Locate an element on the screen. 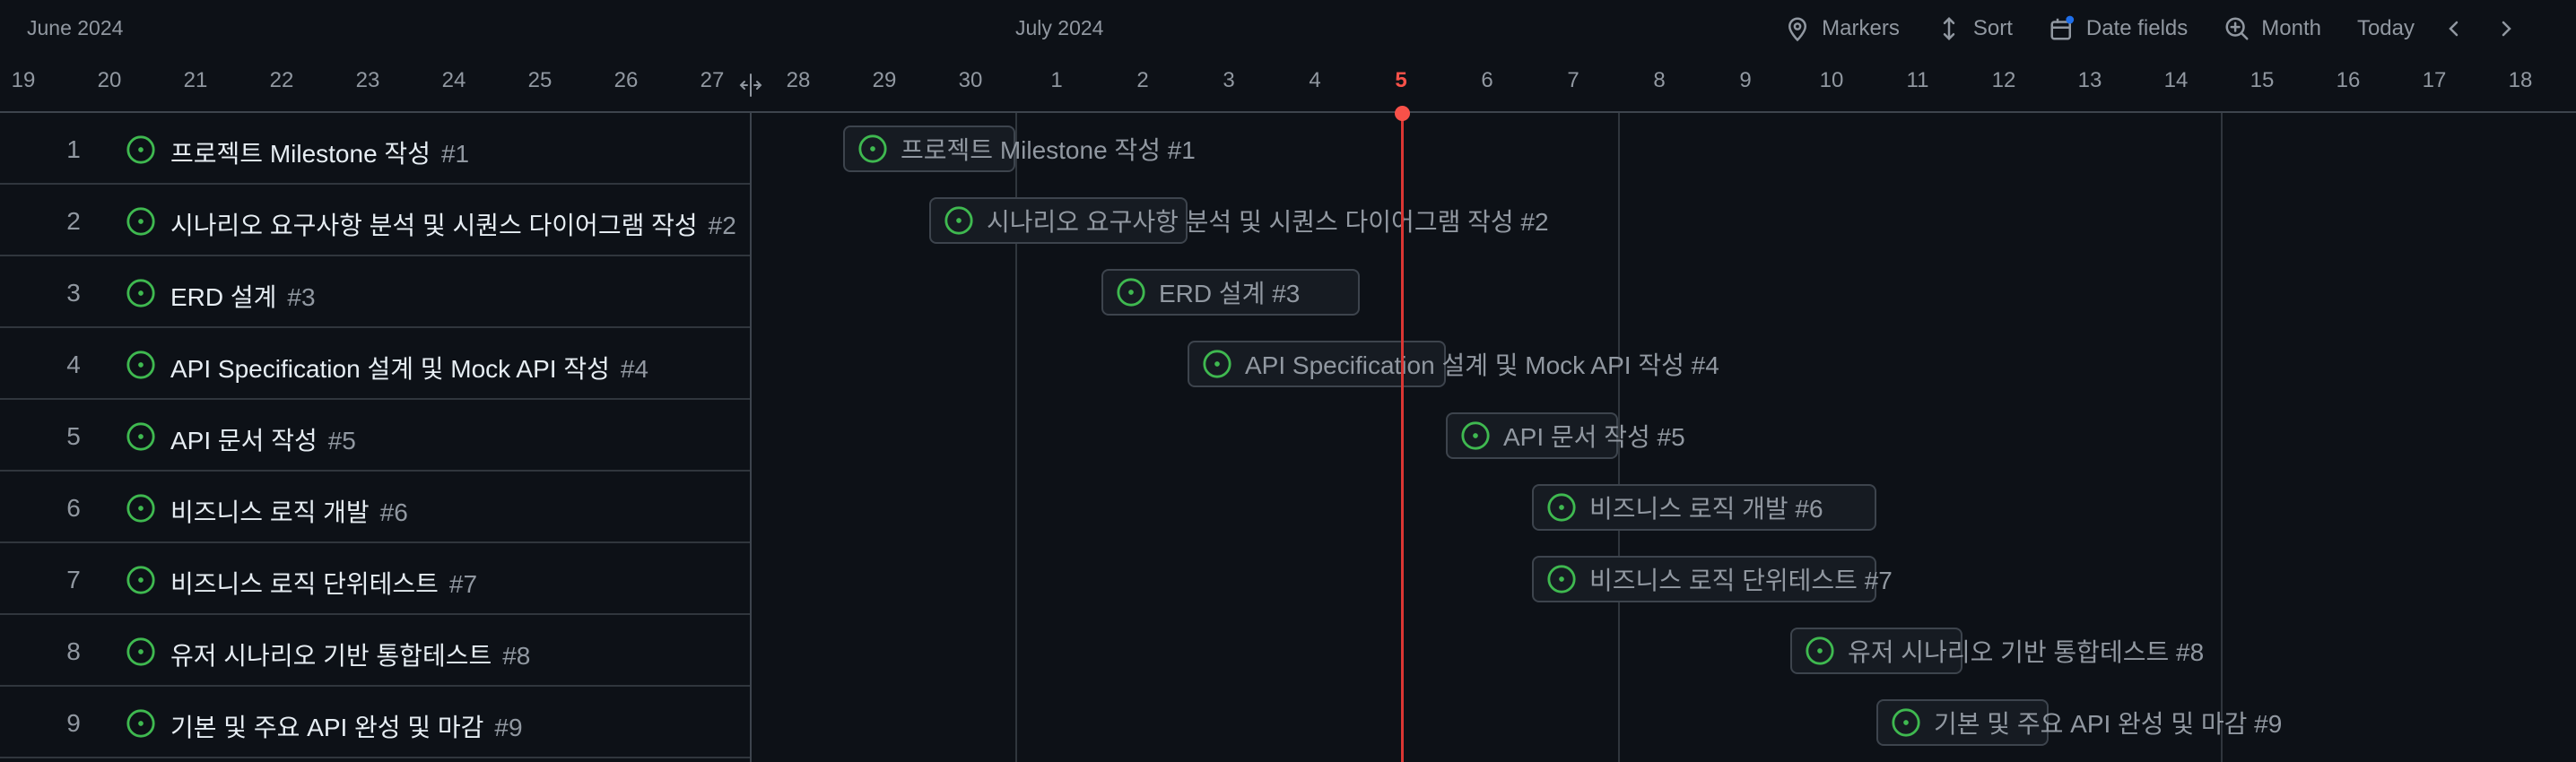 The width and height of the screenshot is (2576, 762). timeline-bar-label: API 문서 작성 #5 is located at coordinates (1572, 436).